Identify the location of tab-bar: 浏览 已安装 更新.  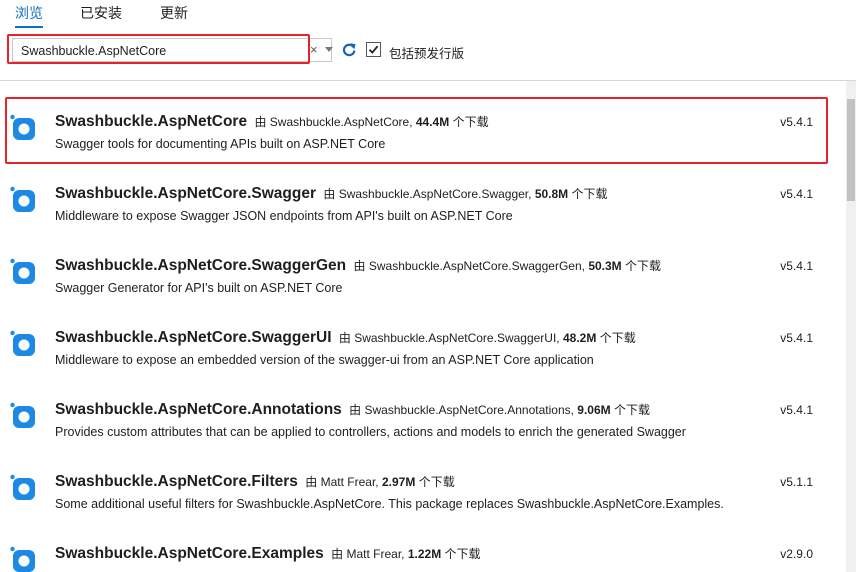
(428, 15).